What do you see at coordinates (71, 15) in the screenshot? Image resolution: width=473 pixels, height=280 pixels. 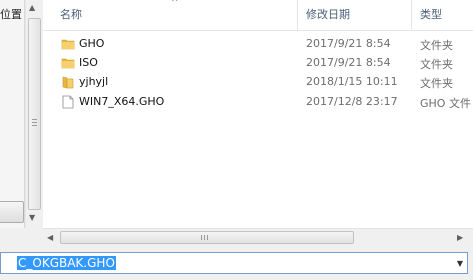 I see `column-name: 名称` at bounding box center [71, 15].